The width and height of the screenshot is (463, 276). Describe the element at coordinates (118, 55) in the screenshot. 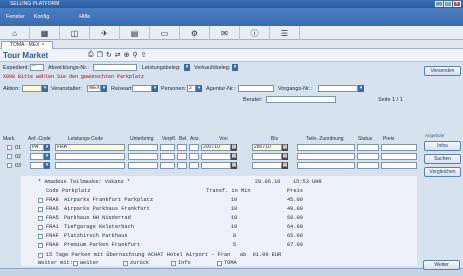

I see `arrows-icon: ⇄` at that location.